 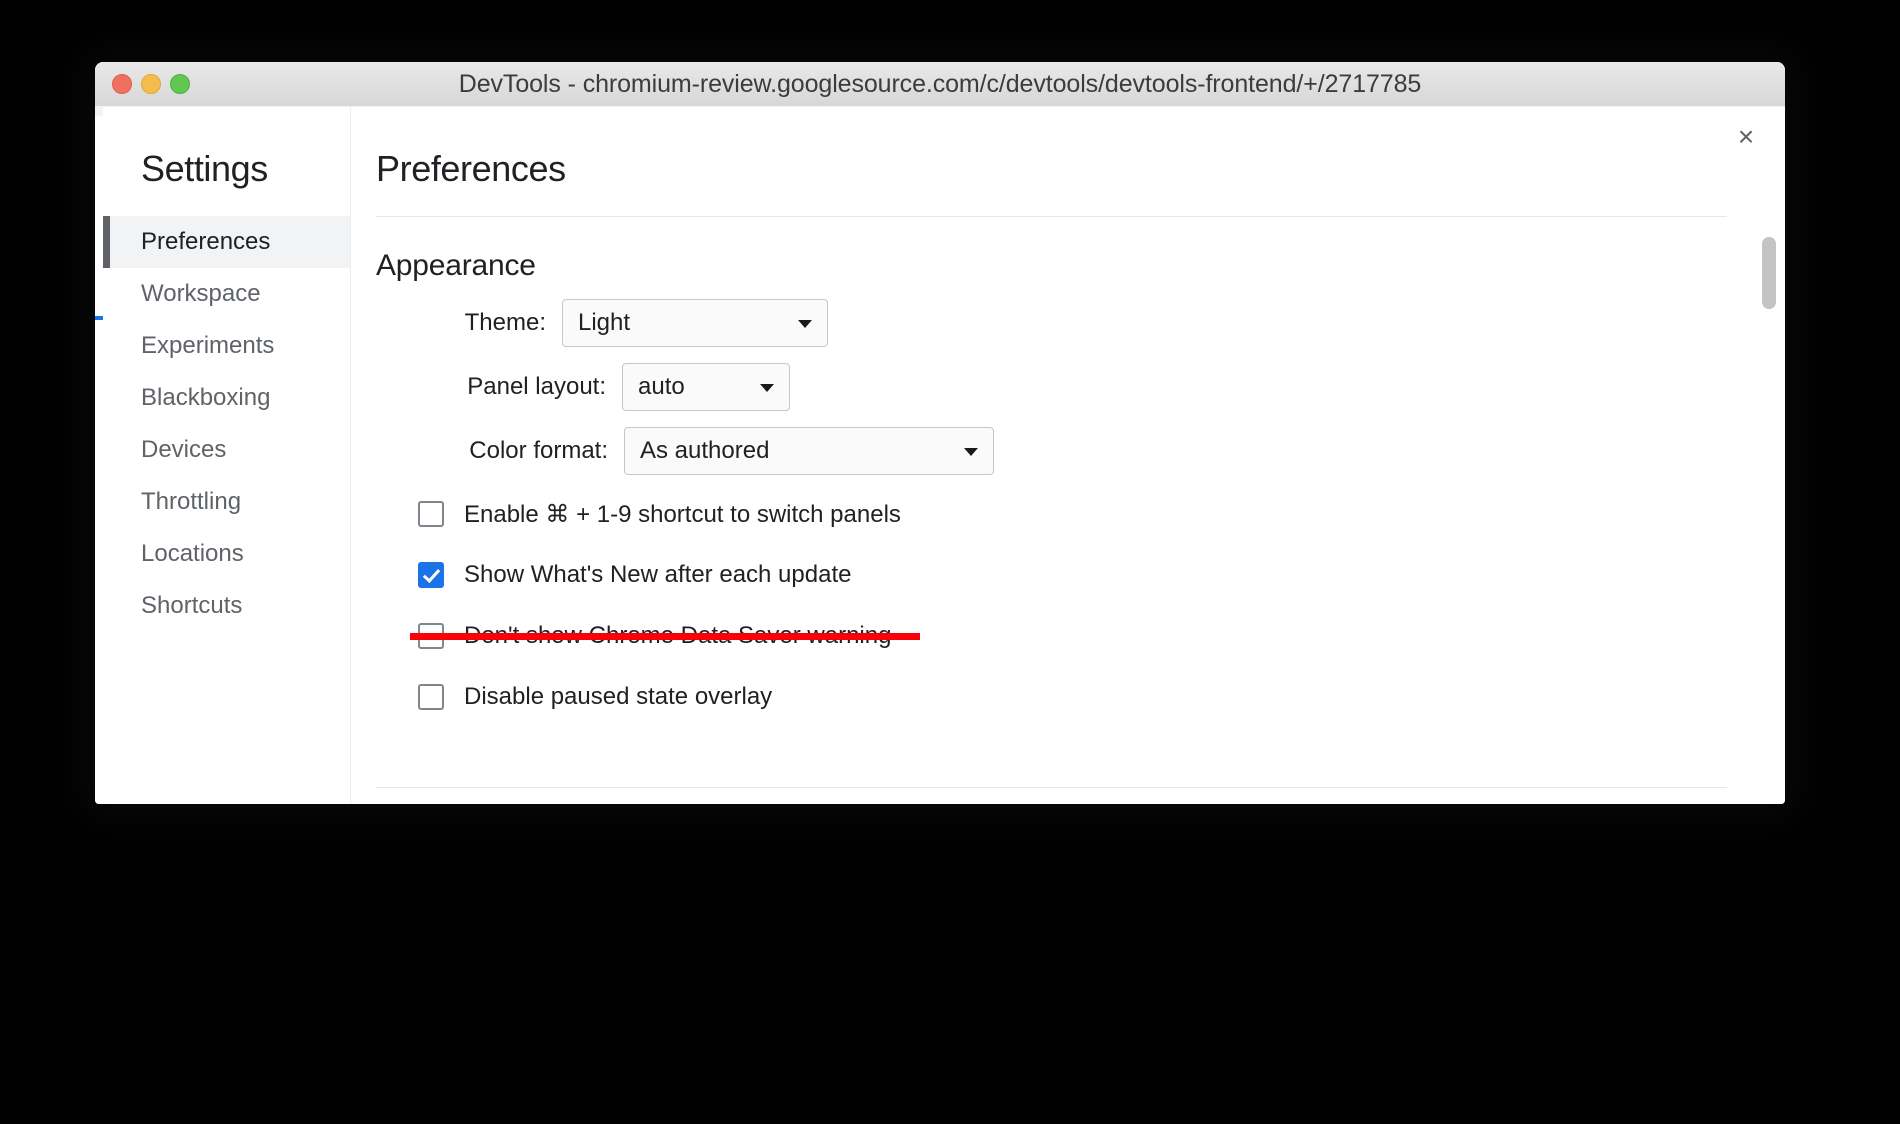 I want to click on sidebar-item-devices: Devices, so click(x=226, y=450).